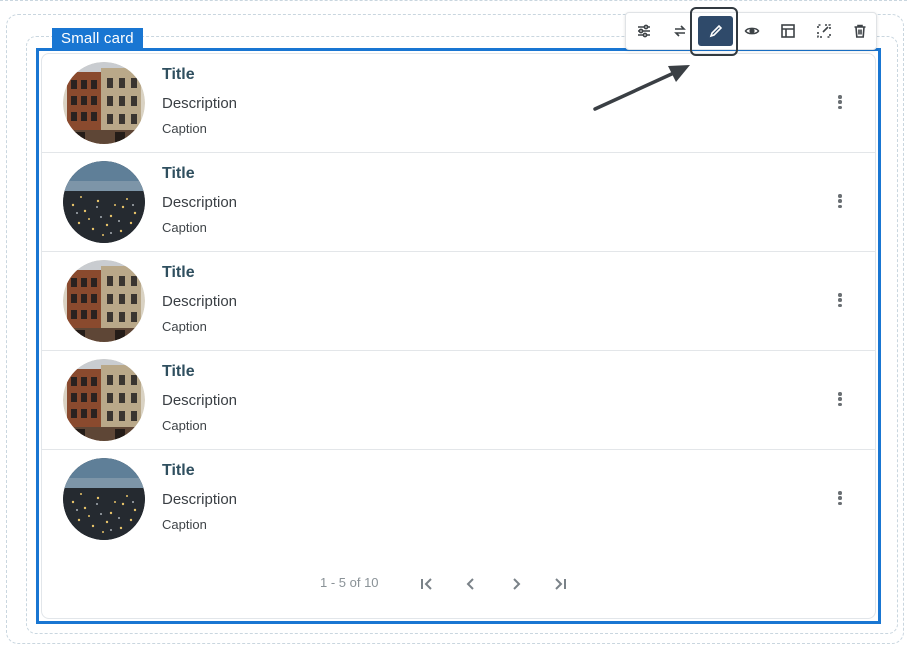 The width and height of the screenshot is (907, 649). I want to click on pagination: 1 - 5 of 10, so click(458, 584).